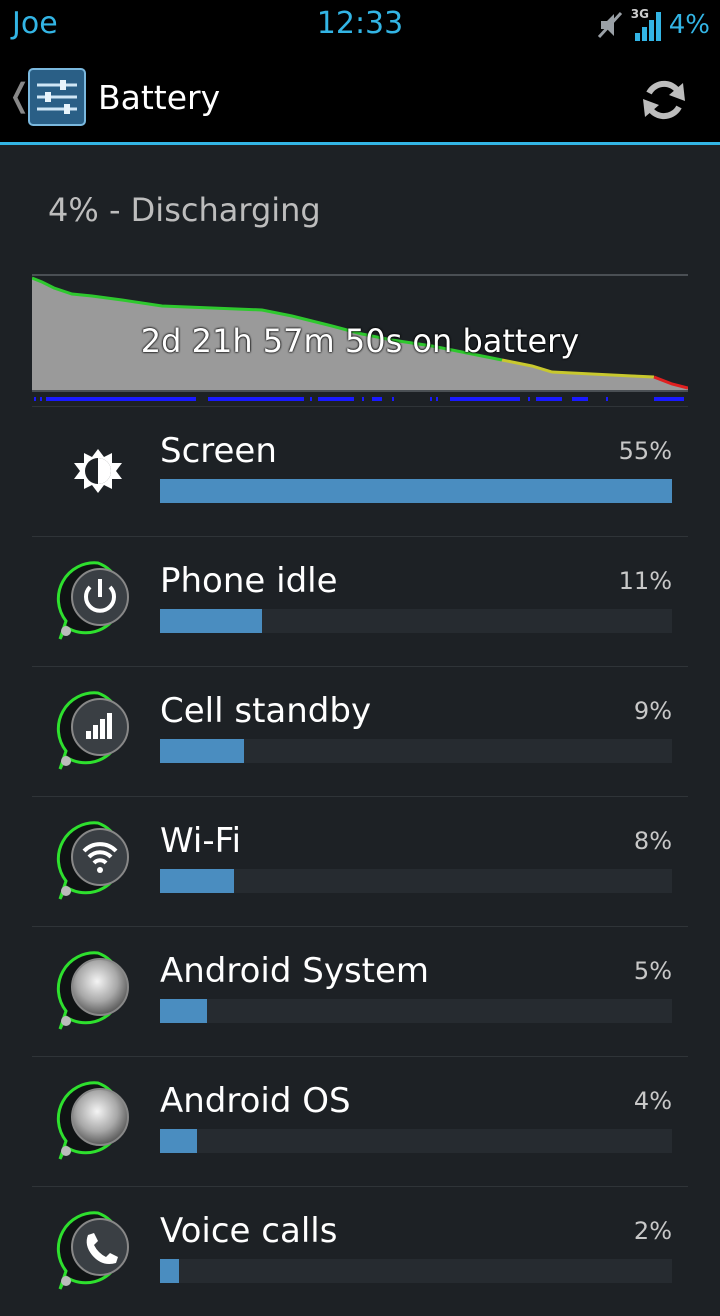 The height and width of the screenshot is (1316, 720). Describe the element at coordinates (360, 471) in the screenshot. I see `usage-row-screen: Screen 55%` at that location.